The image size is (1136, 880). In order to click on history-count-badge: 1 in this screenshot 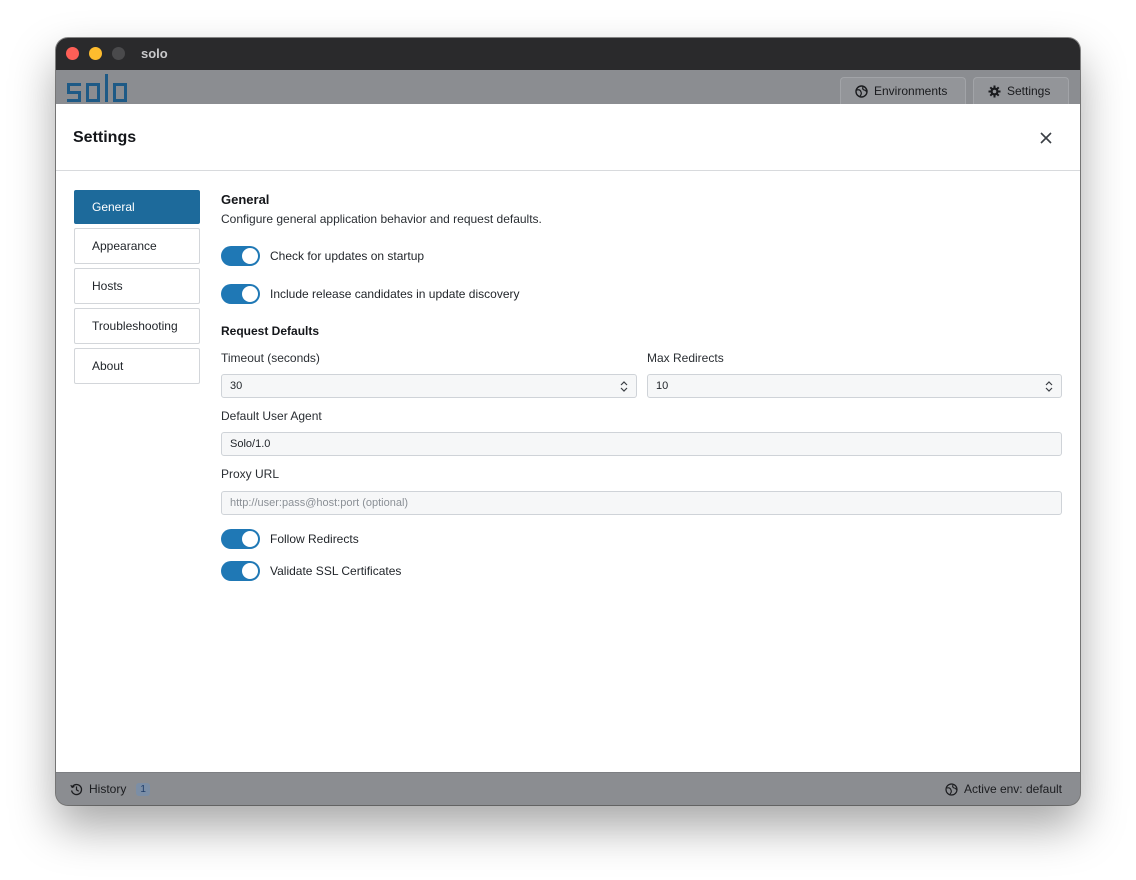, I will do `click(143, 789)`.